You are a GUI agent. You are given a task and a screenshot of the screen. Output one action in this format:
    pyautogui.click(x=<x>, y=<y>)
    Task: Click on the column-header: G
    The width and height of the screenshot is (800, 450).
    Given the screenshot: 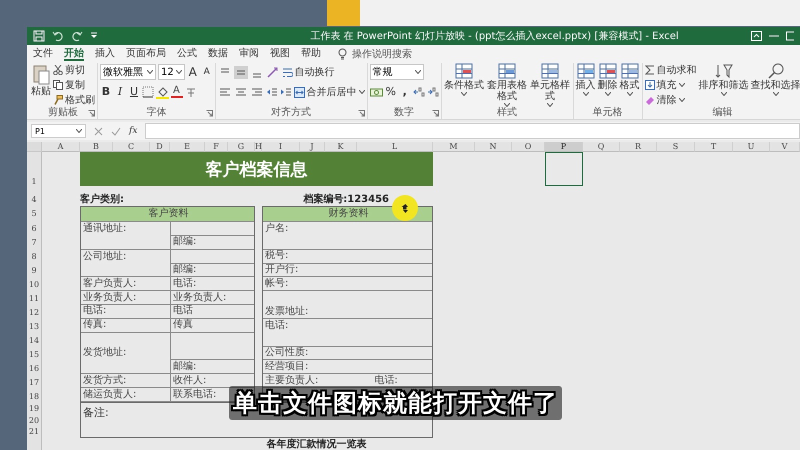 What is the action you would take?
    pyautogui.click(x=241, y=147)
    